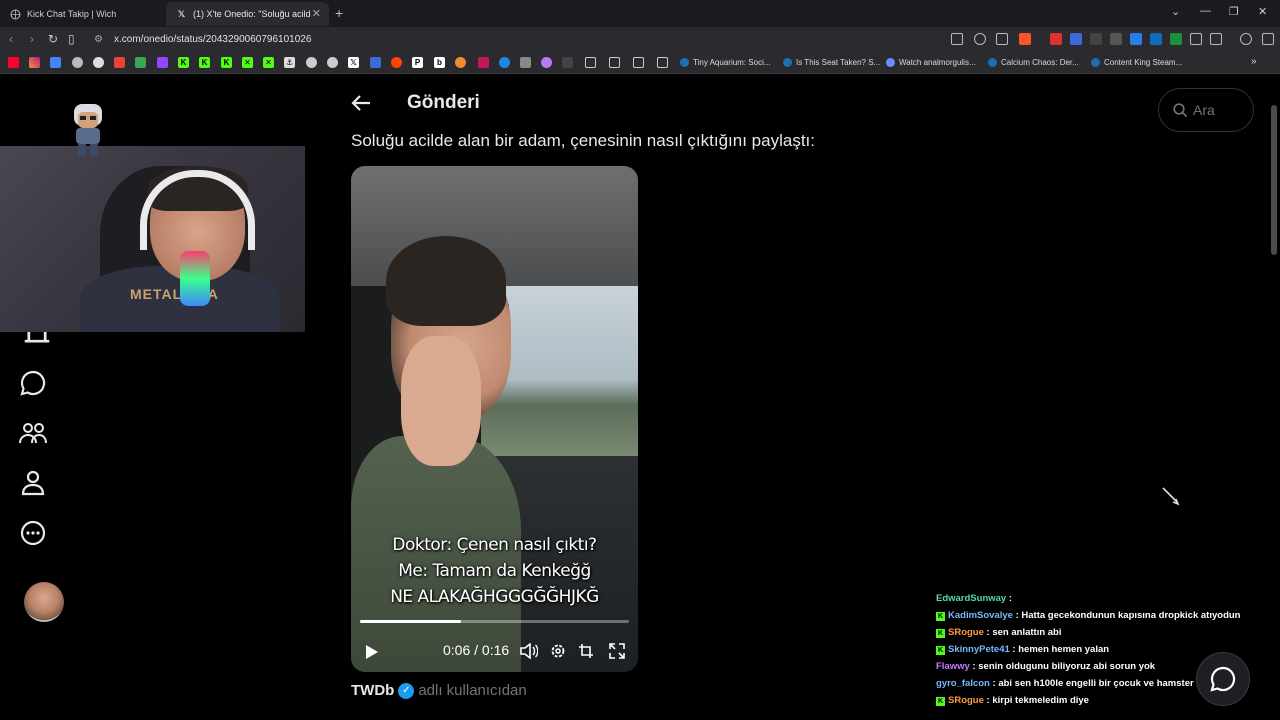 The image size is (1280, 720). What do you see at coordinates (617, 651) in the screenshot?
I see `fullscreen-icon` at bounding box center [617, 651].